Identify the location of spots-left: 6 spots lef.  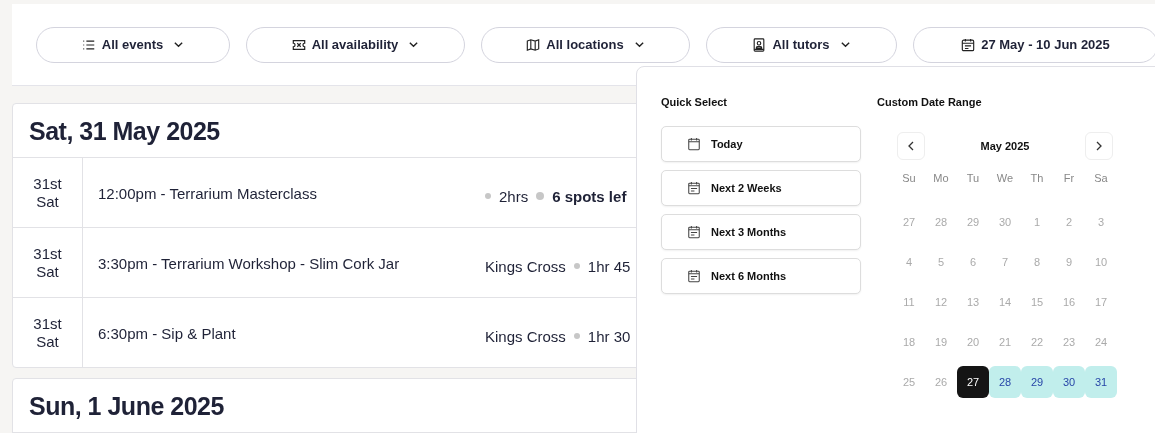
(589, 196).